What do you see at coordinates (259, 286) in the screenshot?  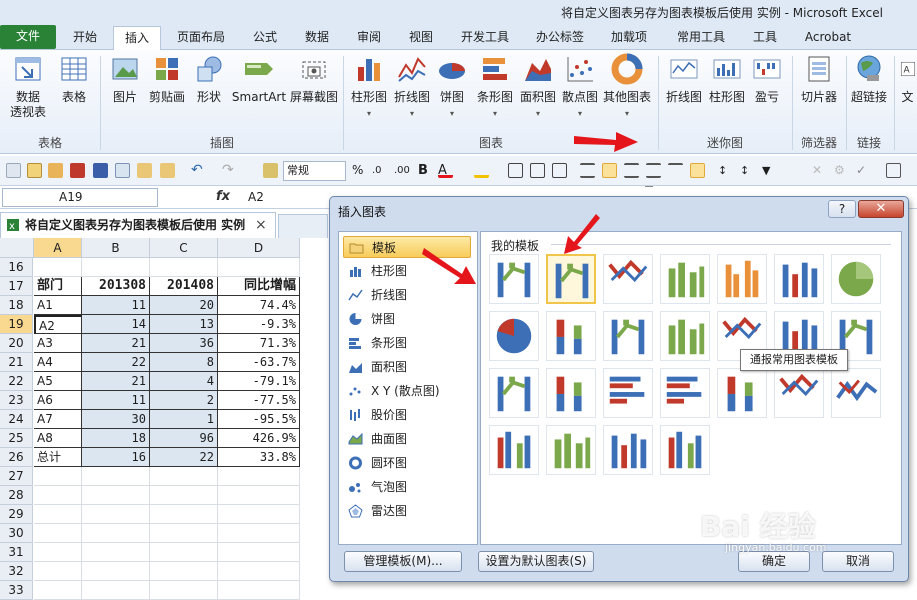 I see `cell-d17: 同比增幅` at bounding box center [259, 286].